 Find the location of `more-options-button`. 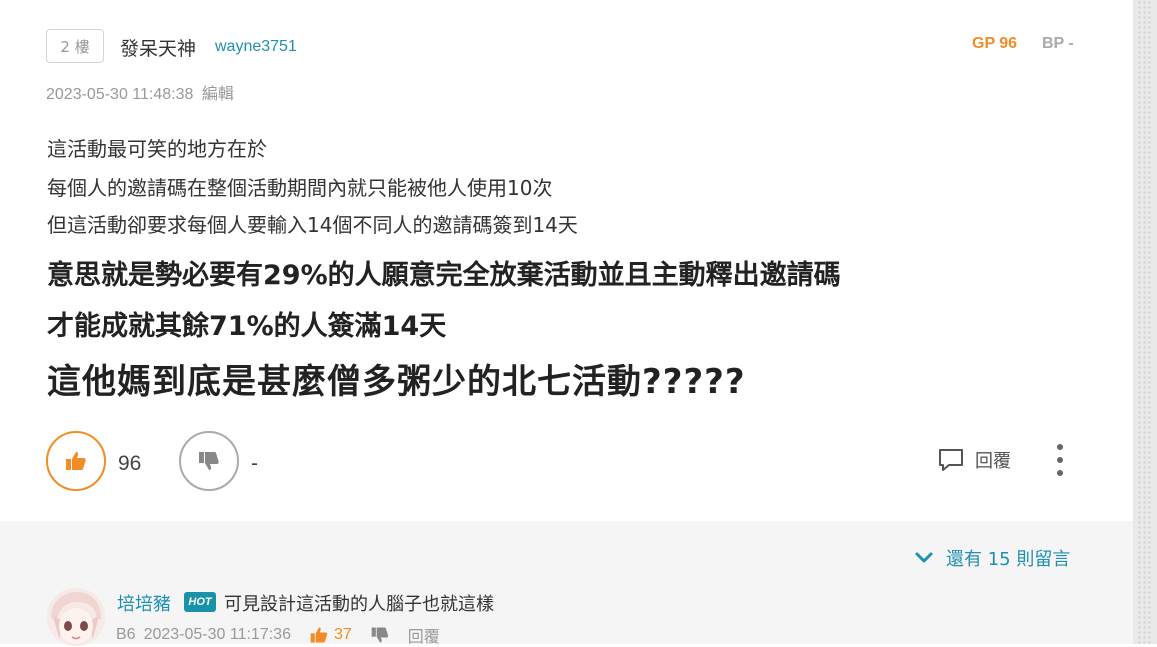

more-options-button is located at coordinates (1060, 460).